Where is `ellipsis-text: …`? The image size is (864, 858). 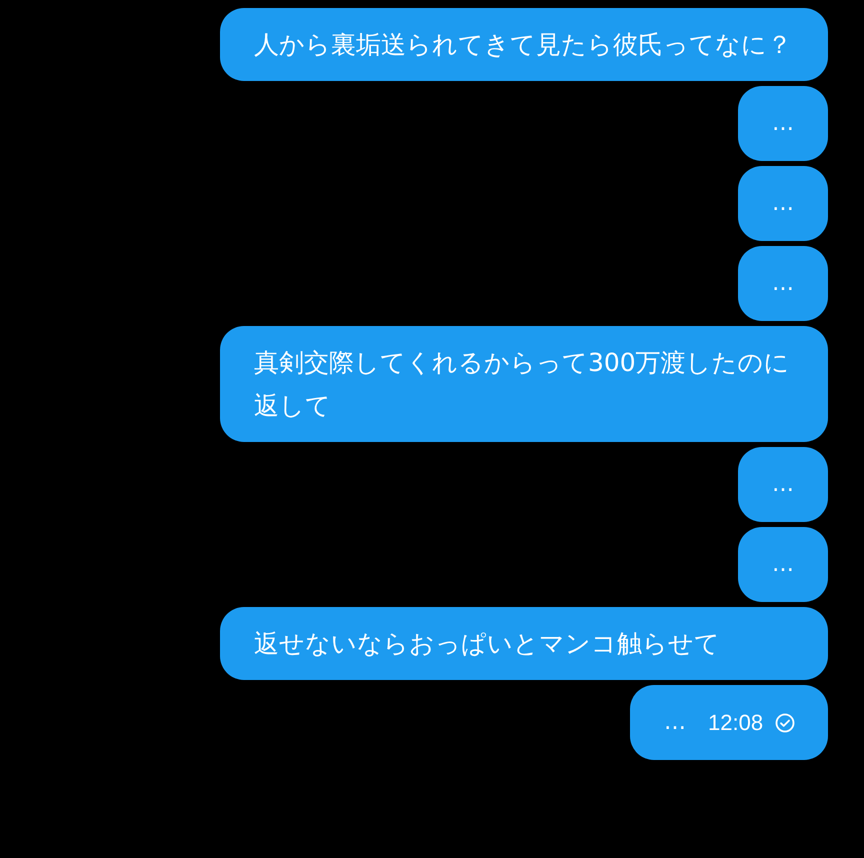 ellipsis-text: … is located at coordinates (675, 722).